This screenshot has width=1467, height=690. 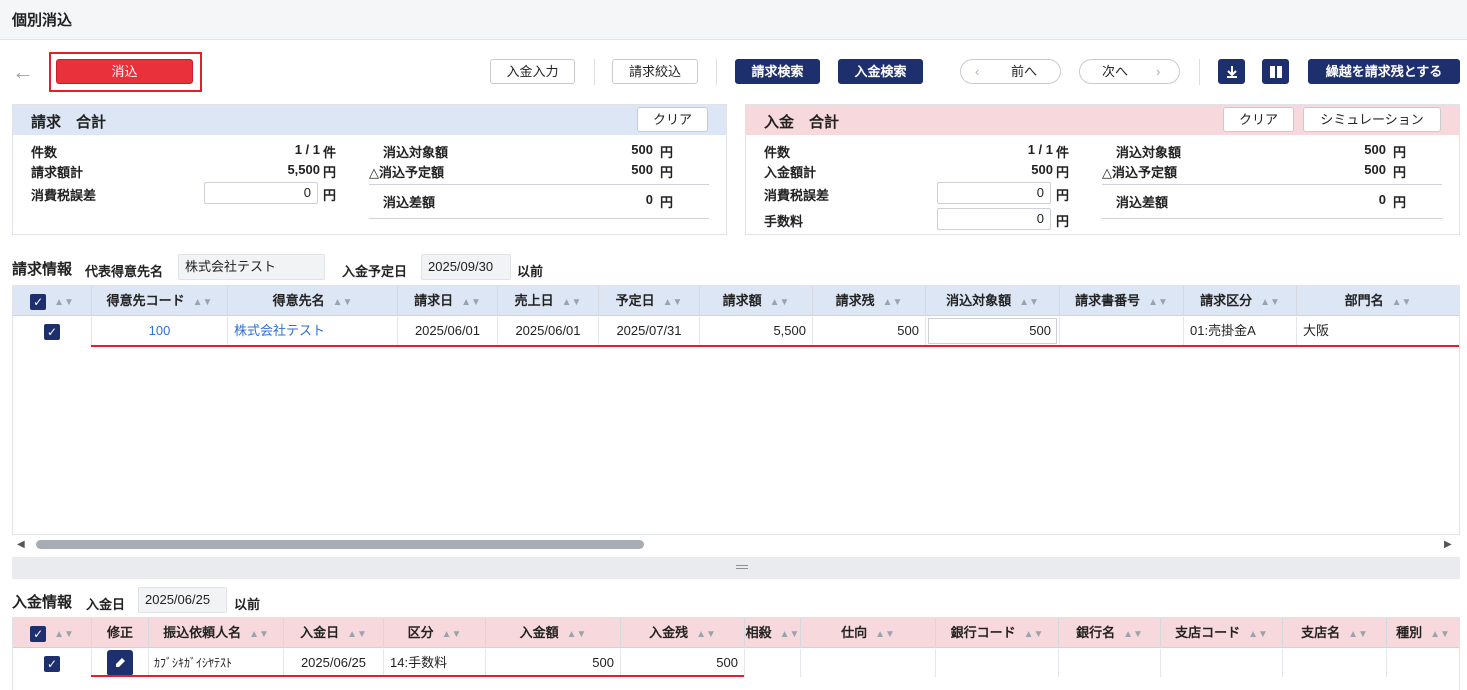 I want to click on payment-diff-value: 0, so click(x=1382, y=199).